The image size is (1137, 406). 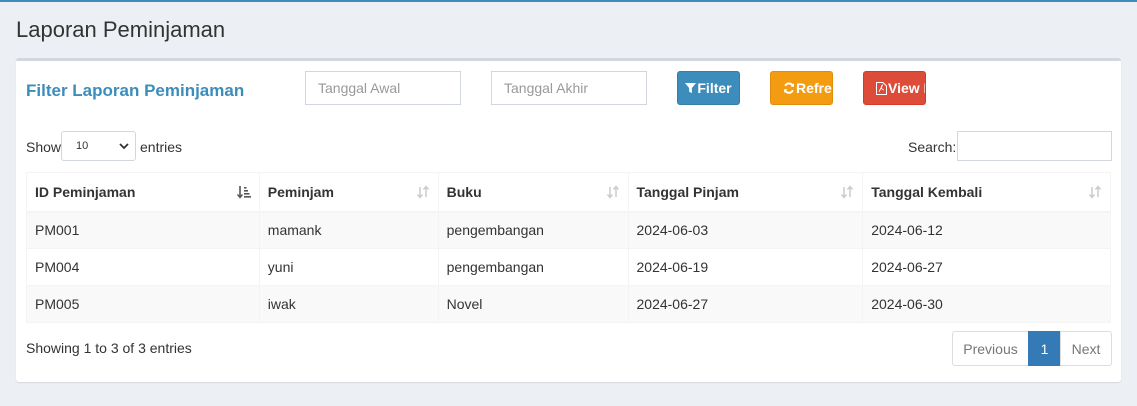 I want to click on pdf-file-icon, so click(x=881, y=88).